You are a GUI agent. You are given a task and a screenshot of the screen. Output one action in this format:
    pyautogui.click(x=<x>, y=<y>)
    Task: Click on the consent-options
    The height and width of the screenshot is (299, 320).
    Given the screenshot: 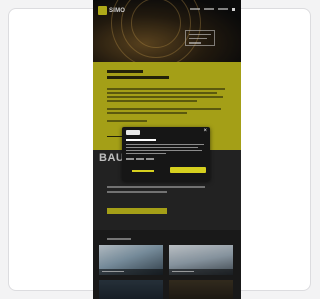 What is the action you would take?
    pyautogui.click(x=140, y=159)
    